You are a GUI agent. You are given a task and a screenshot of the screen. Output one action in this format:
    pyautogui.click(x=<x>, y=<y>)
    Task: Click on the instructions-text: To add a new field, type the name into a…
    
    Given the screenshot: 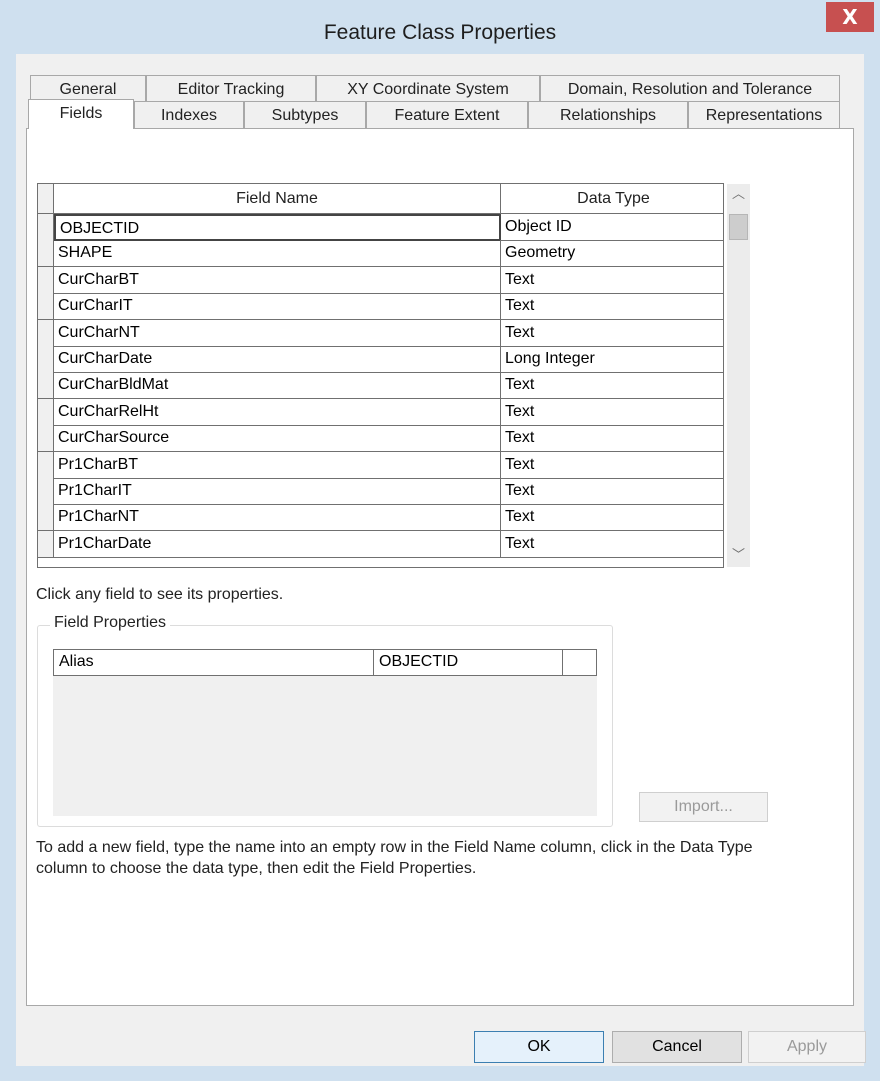 What is the action you would take?
    pyautogui.click(x=394, y=858)
    